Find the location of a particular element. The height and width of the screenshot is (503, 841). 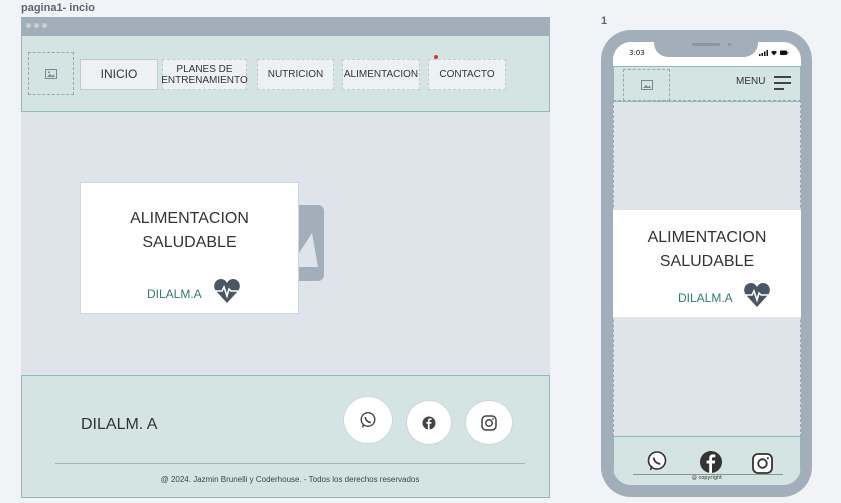

nav-nutricion: NUTRICION is located at coordinates (295, 74).